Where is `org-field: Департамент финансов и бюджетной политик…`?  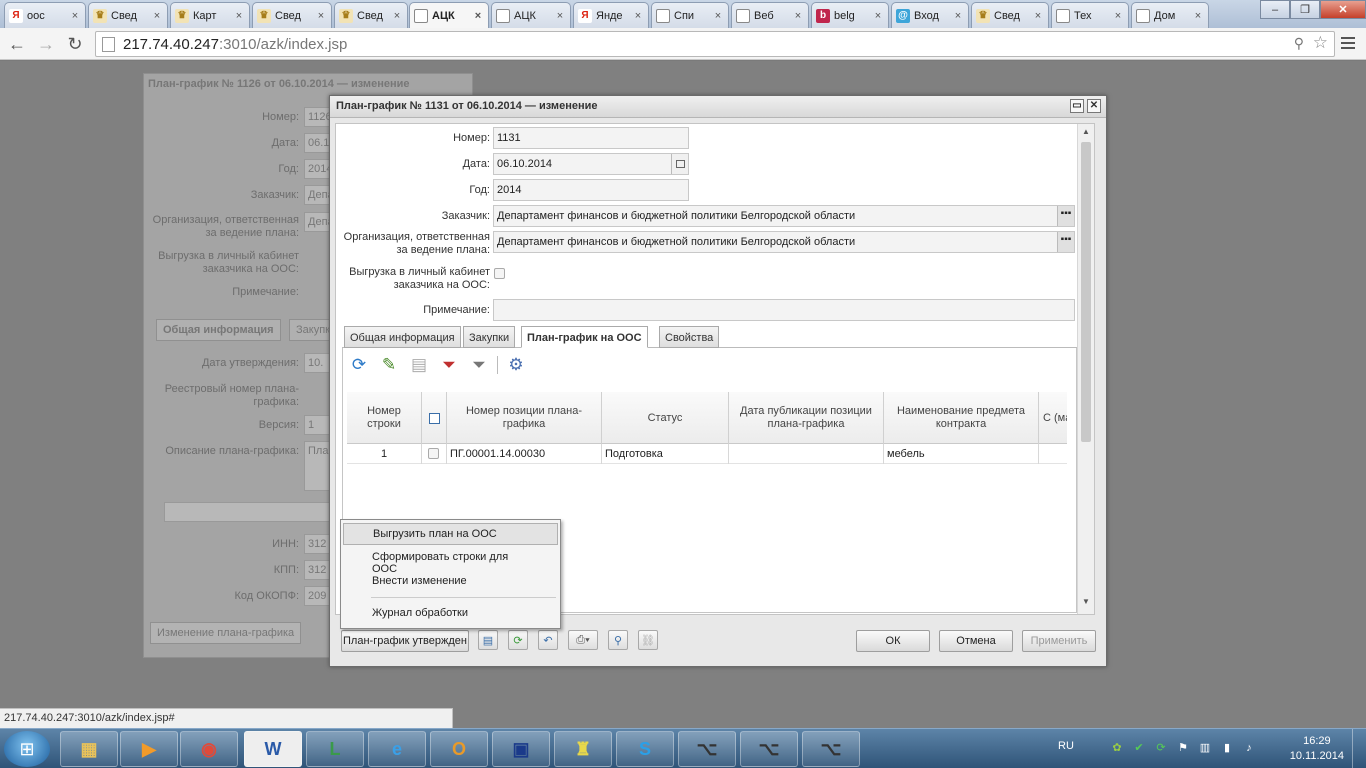 org-field: Департамент финансов и бюджетной политик… is located at coordinates (784, 242).